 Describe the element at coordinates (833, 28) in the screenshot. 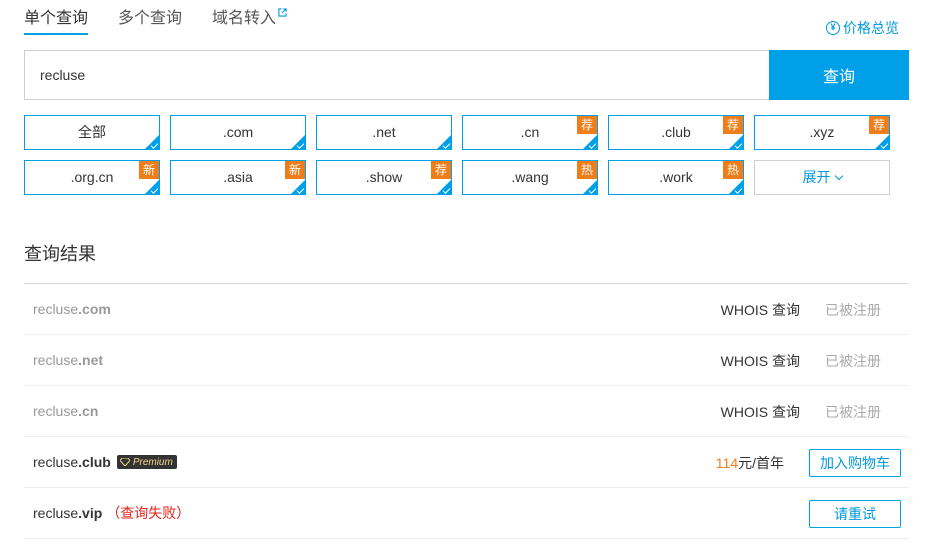

I see `yen-circle-icon: ¥` at that location.